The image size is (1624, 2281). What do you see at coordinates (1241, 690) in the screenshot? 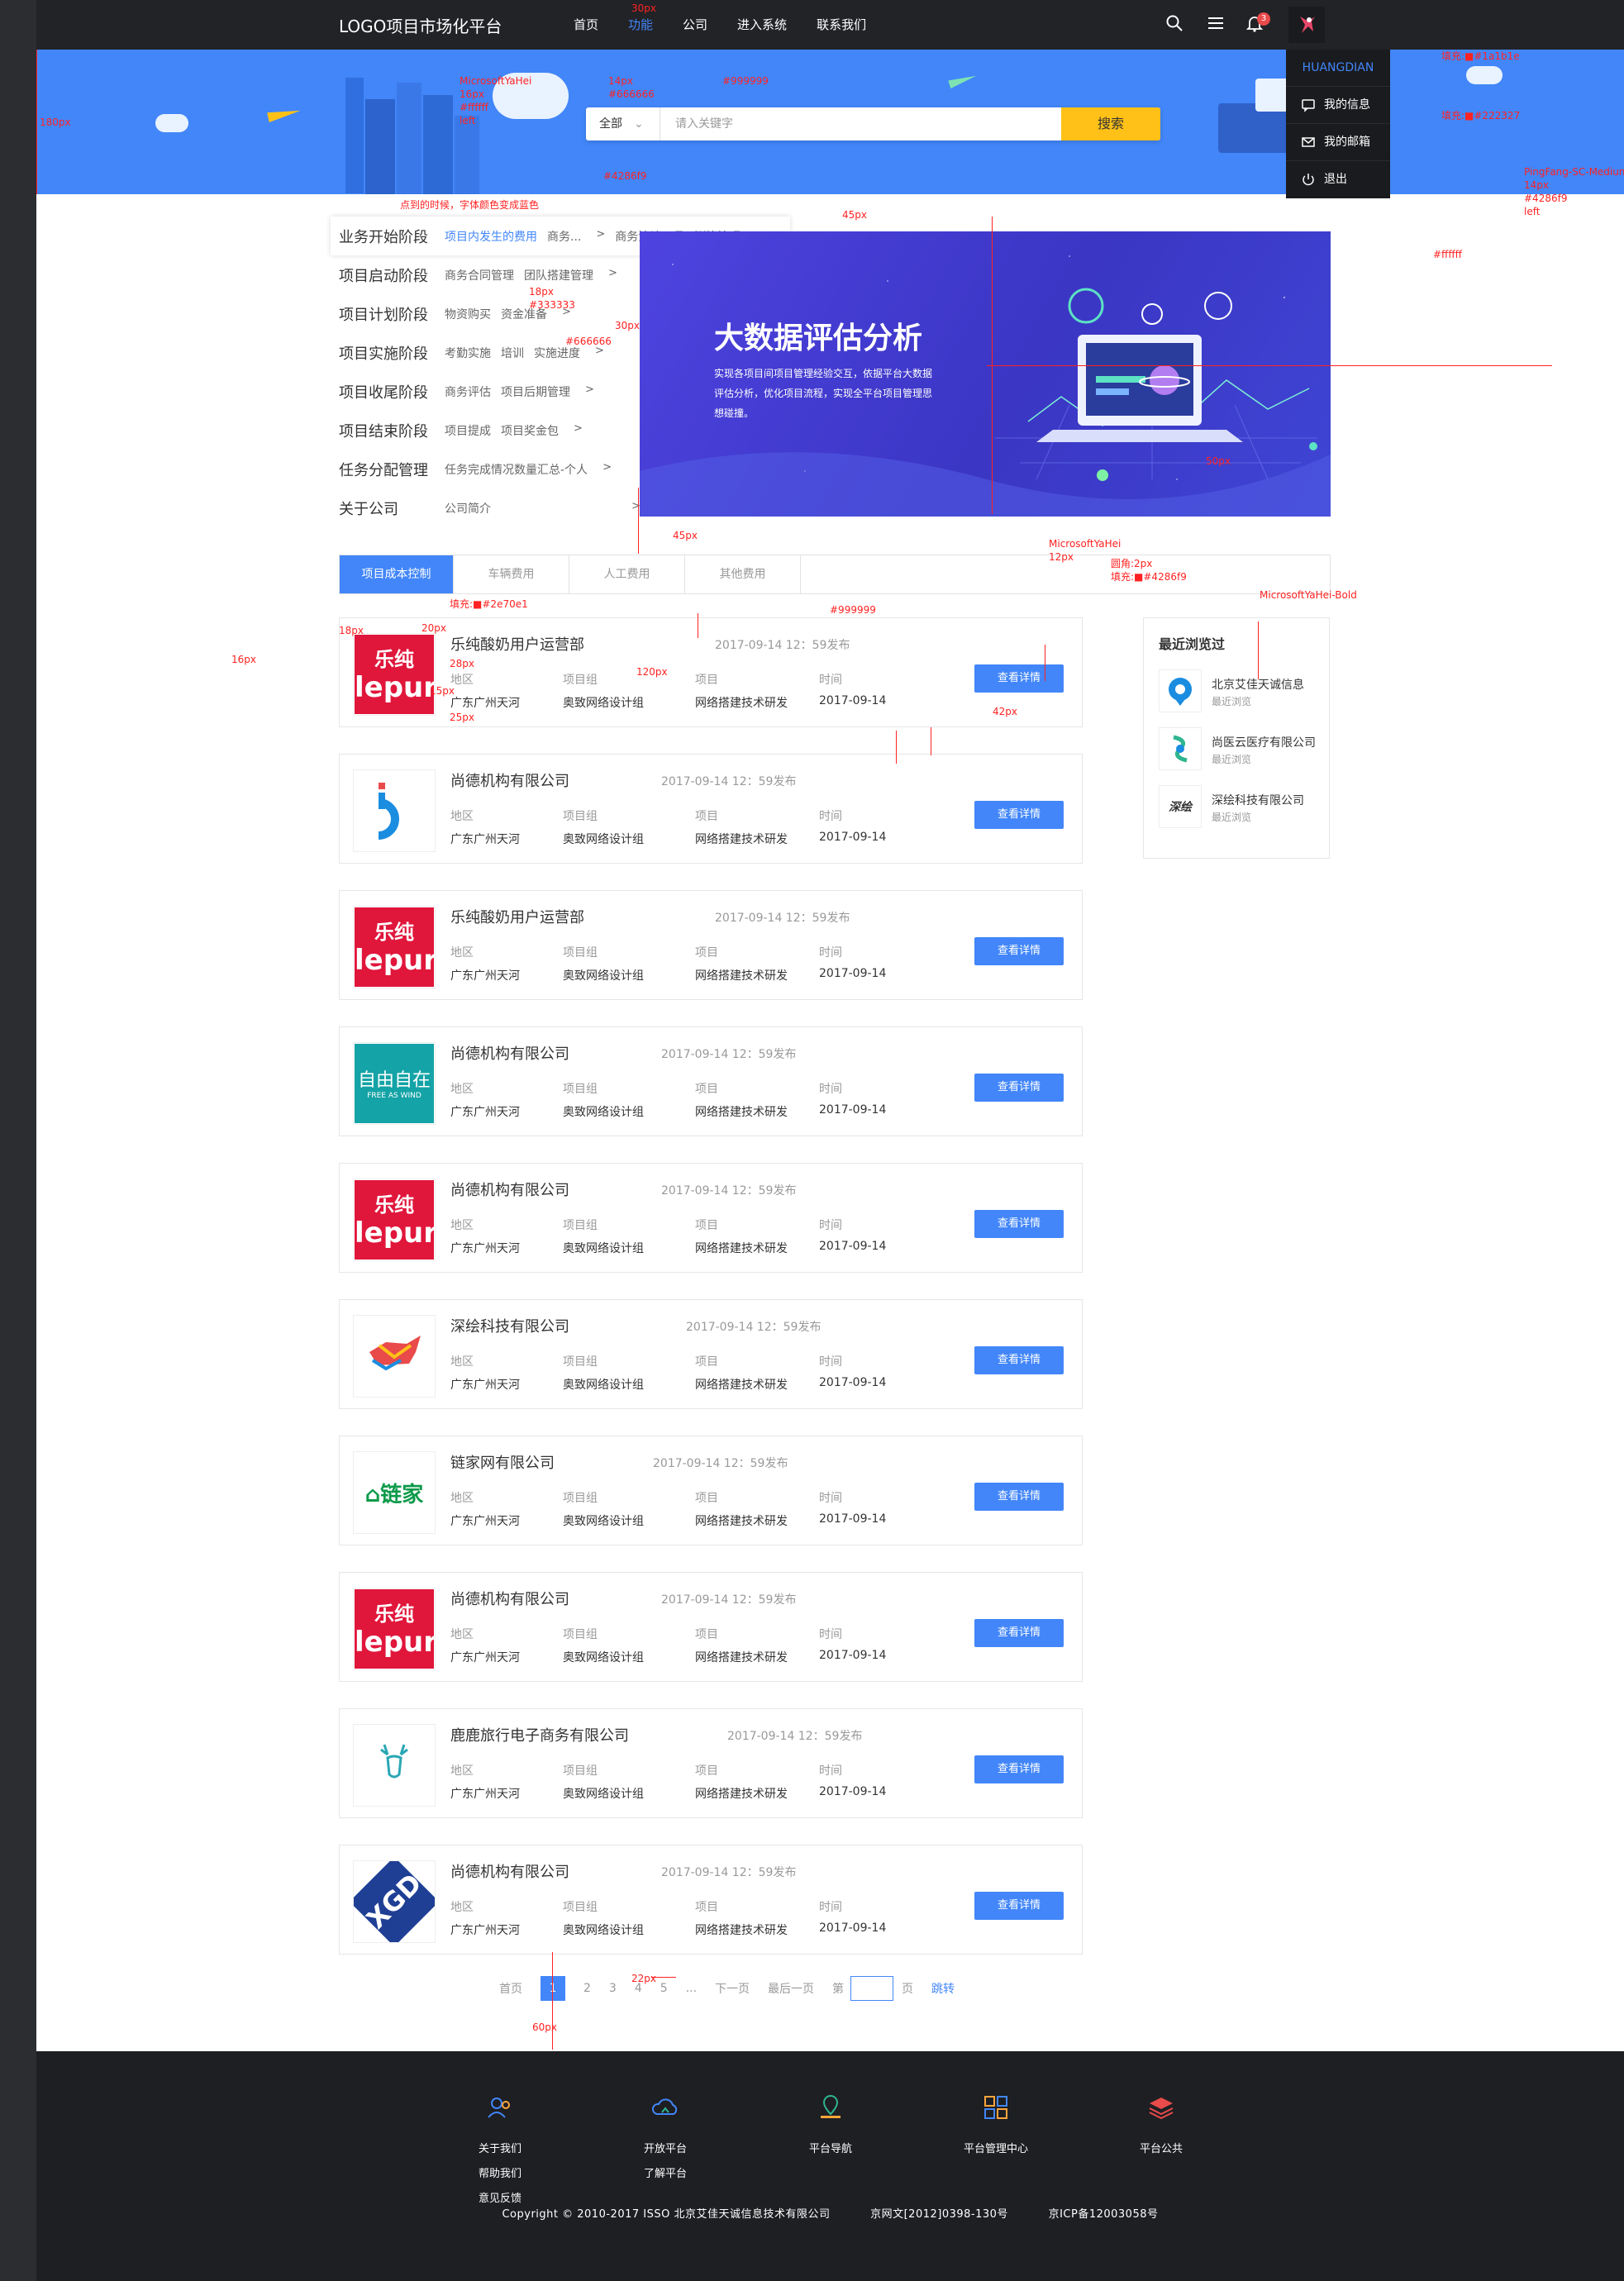
I see `recent-item: 北京艾佳天诚信息 最近浏览` at bounding box center [1241, 690].